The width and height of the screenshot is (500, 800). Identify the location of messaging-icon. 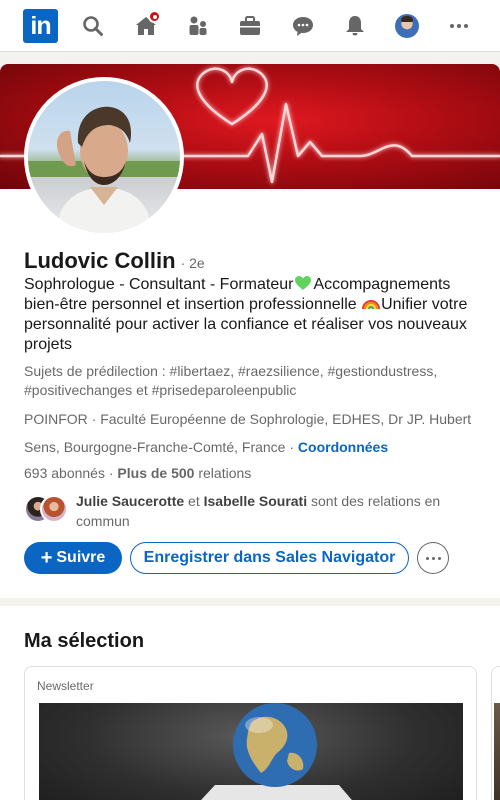
(303, 26).